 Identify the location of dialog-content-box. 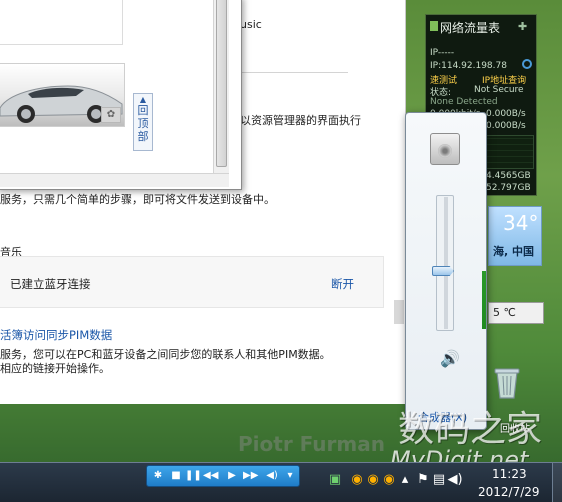
(61, 22).